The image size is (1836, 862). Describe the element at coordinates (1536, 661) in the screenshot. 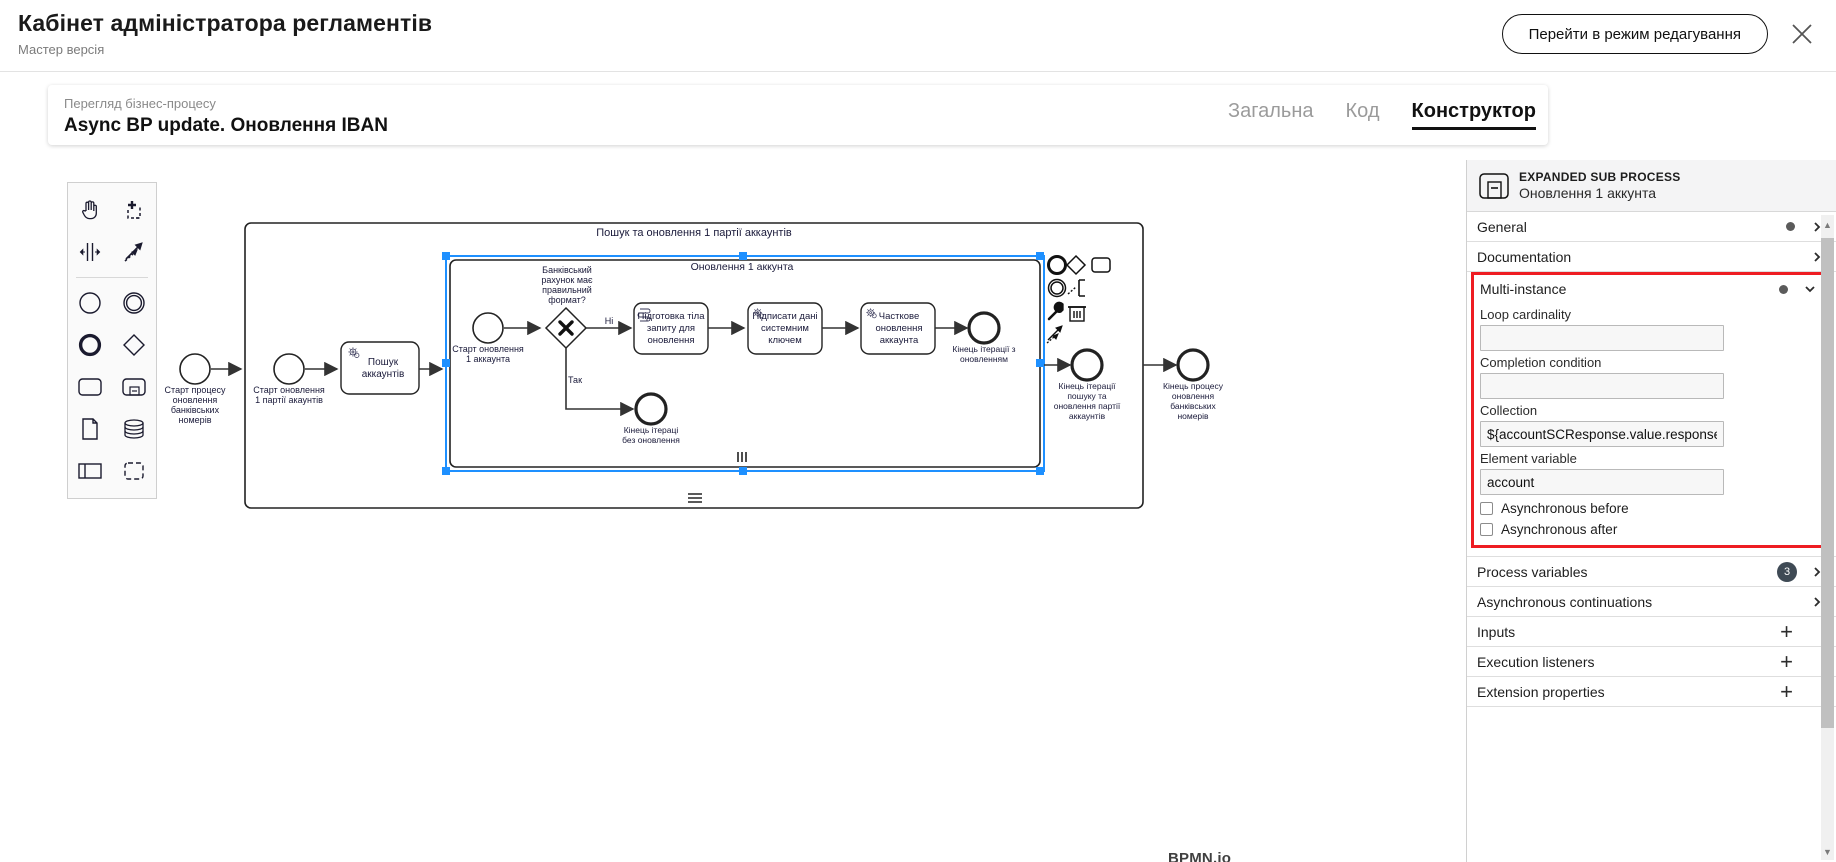

I see `group-execution-listeners-label: Execution listeners` at that location.